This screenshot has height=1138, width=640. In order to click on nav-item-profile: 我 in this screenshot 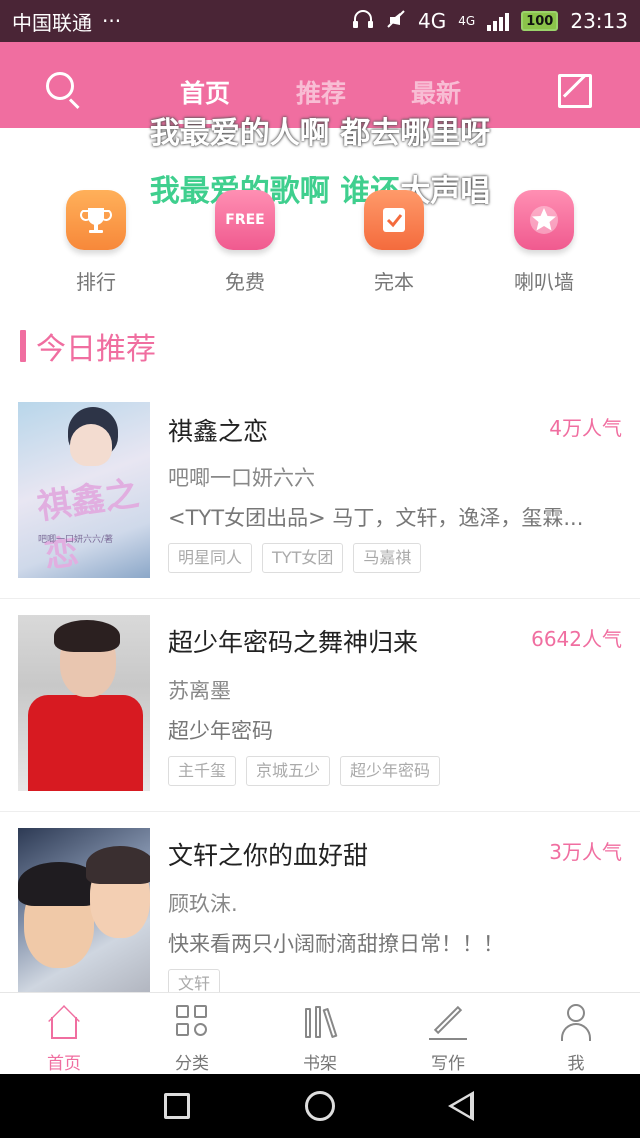, I will do `click(576, 1033)`.